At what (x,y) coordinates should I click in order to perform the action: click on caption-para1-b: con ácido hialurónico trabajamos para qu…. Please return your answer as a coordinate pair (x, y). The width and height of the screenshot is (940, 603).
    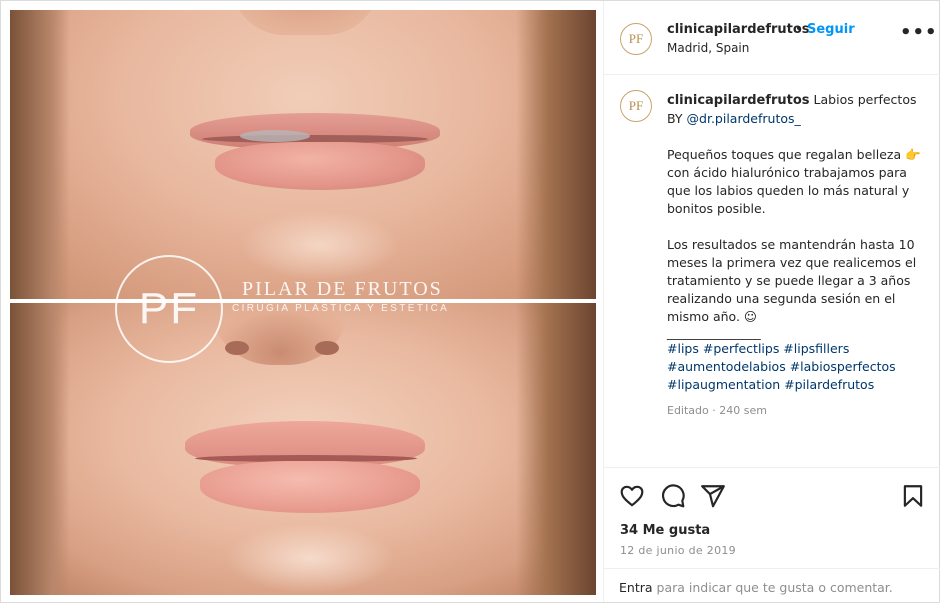
    Looking at the image, I should click on (788, 190).